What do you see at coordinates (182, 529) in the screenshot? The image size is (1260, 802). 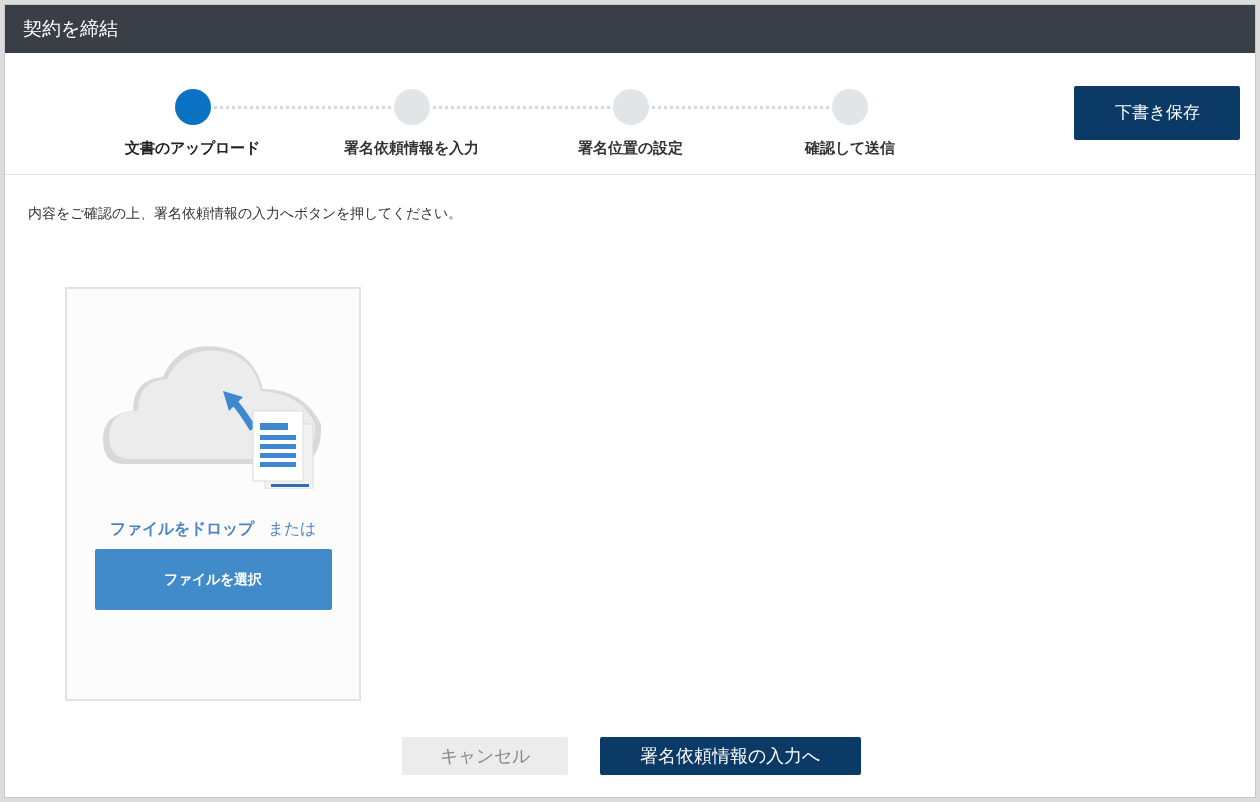 I see `drop-file-label: ファイルをドロップ` at bounding box center [182, 529].